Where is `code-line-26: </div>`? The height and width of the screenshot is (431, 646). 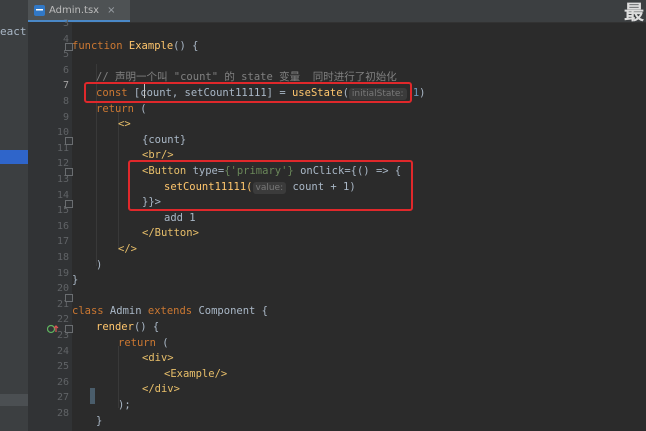
code-line-26: </div> is located at coordinates (161, 389).